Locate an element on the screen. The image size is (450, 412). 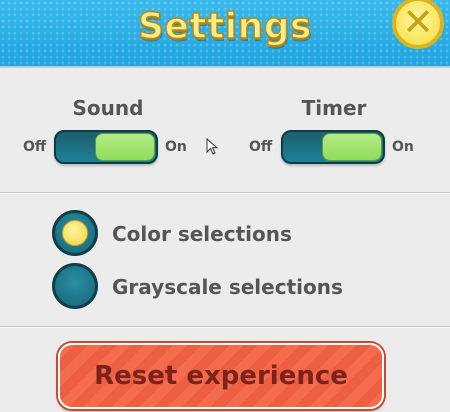
timer-toggle is located at coordinates (333, 147).